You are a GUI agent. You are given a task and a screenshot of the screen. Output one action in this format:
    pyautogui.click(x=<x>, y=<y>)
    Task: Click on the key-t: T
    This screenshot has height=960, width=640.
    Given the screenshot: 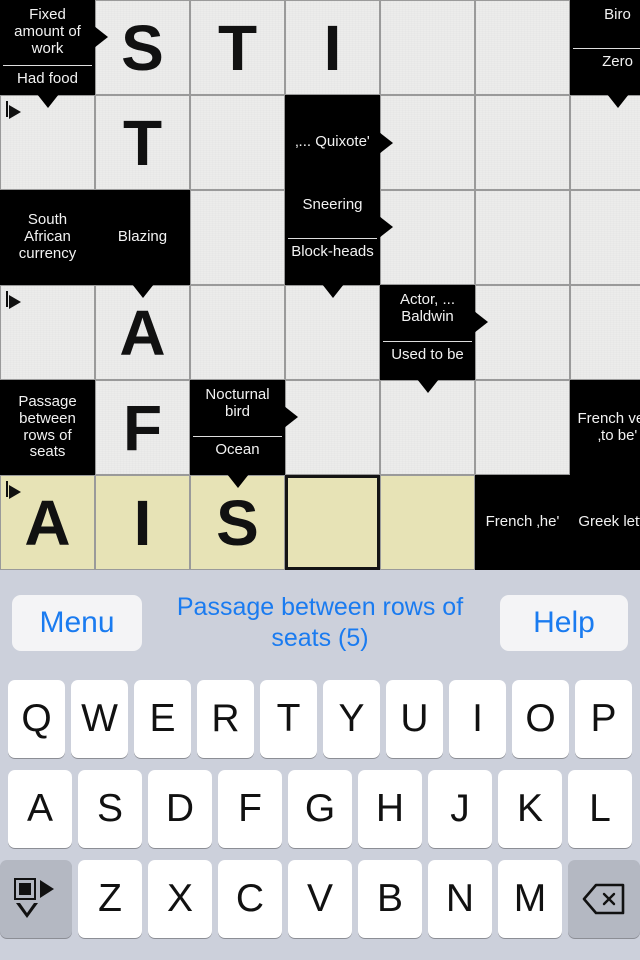 What is the action you would take?
    pyautogui.click(x=288, y=719)
    